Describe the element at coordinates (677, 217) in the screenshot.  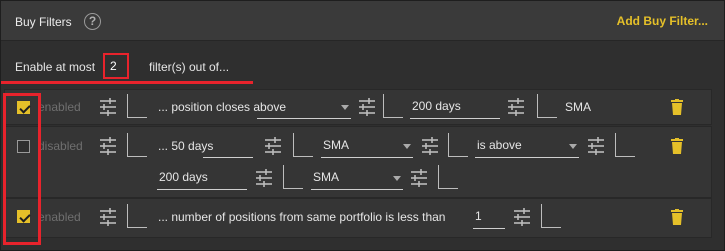
I see `filter-3-trash-icon` at that location.